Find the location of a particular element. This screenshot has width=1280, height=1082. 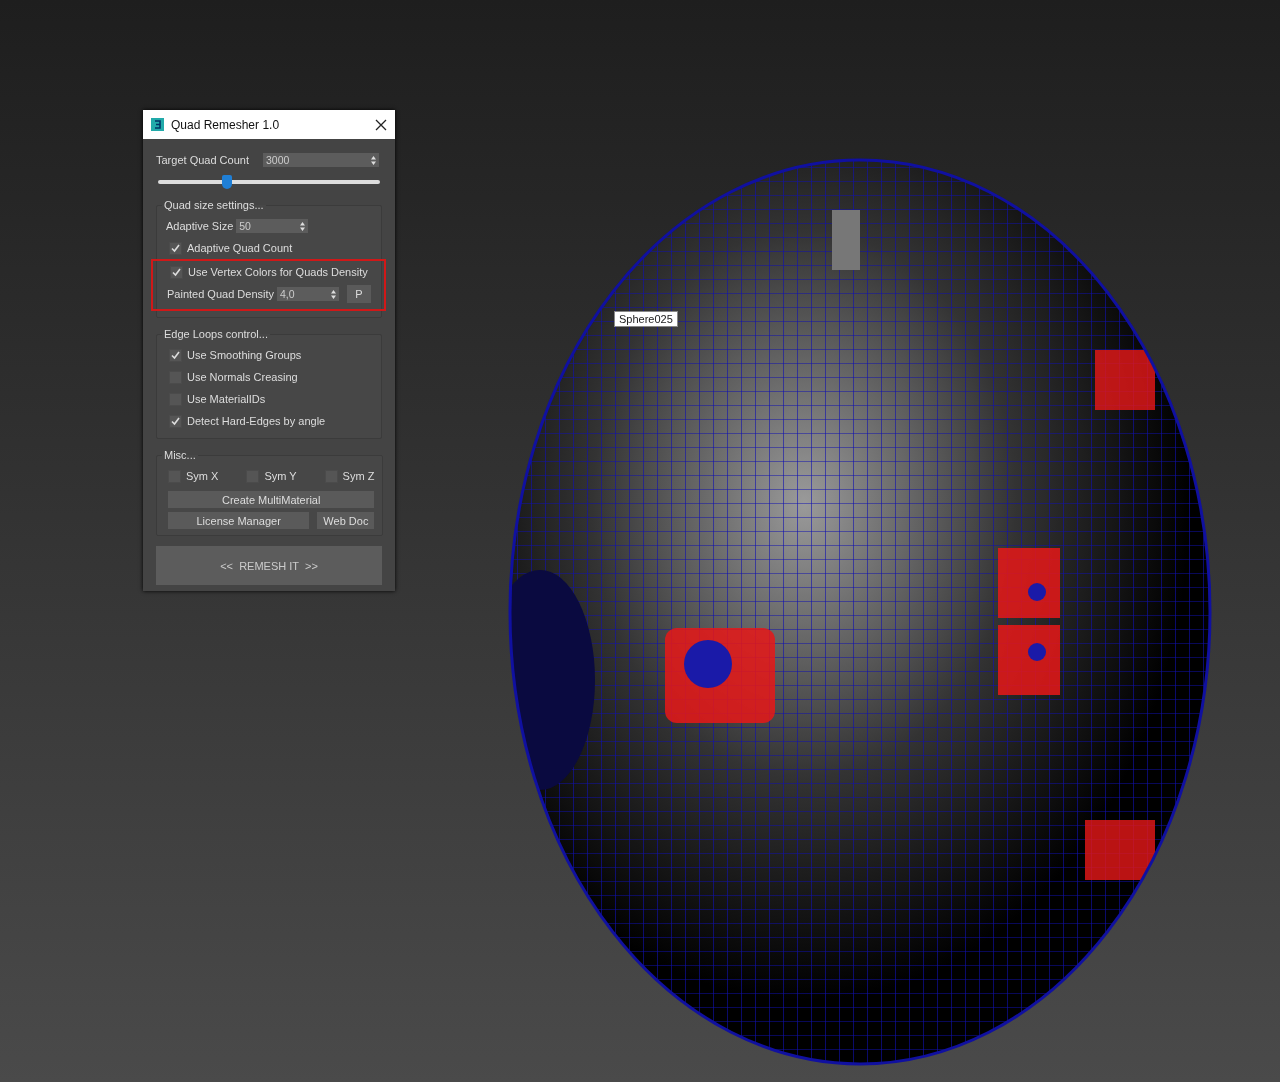

checkbox-label: Use MaterialIDs is located at coordinates (226, 399).